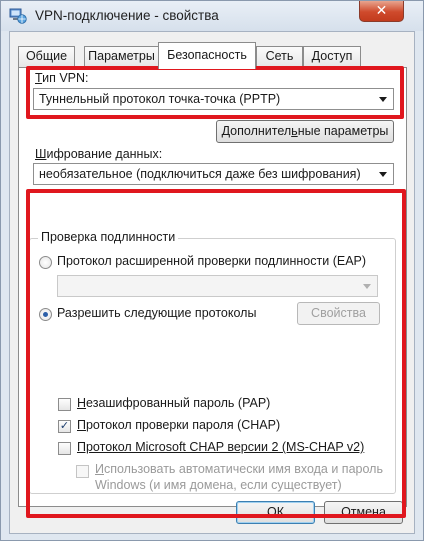 The image size is (424, 541). I want to click on vpn-type-highlight-box, so click(215, 92).